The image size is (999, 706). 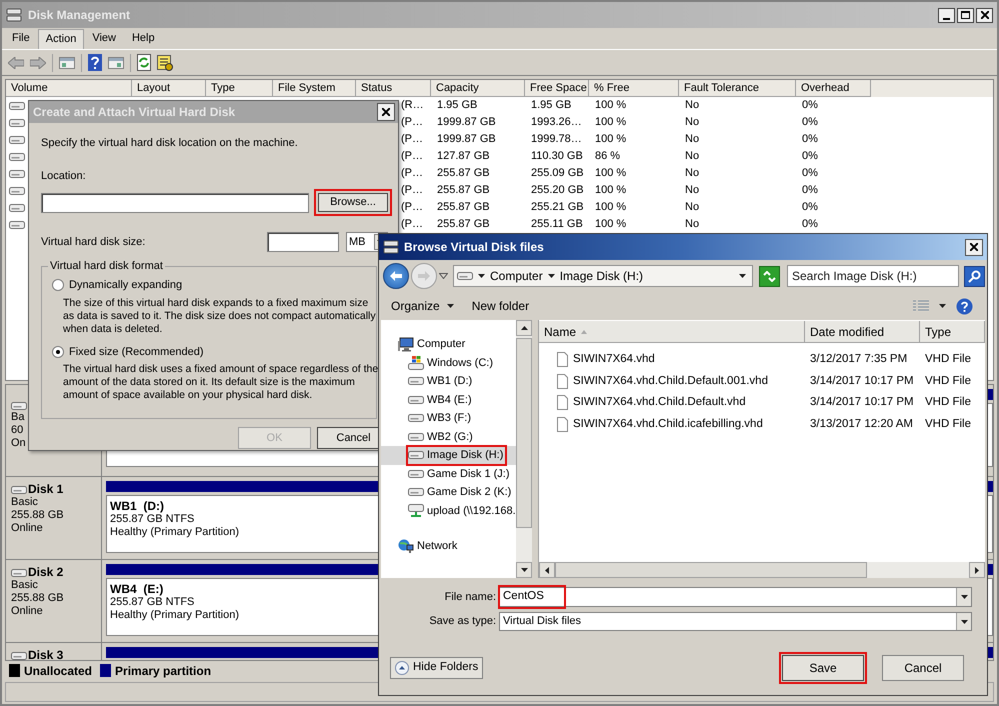 What do you see at coordinates (406, 344) in the screenshot?
I see `computer-icon` at bounding box center [406, 344].